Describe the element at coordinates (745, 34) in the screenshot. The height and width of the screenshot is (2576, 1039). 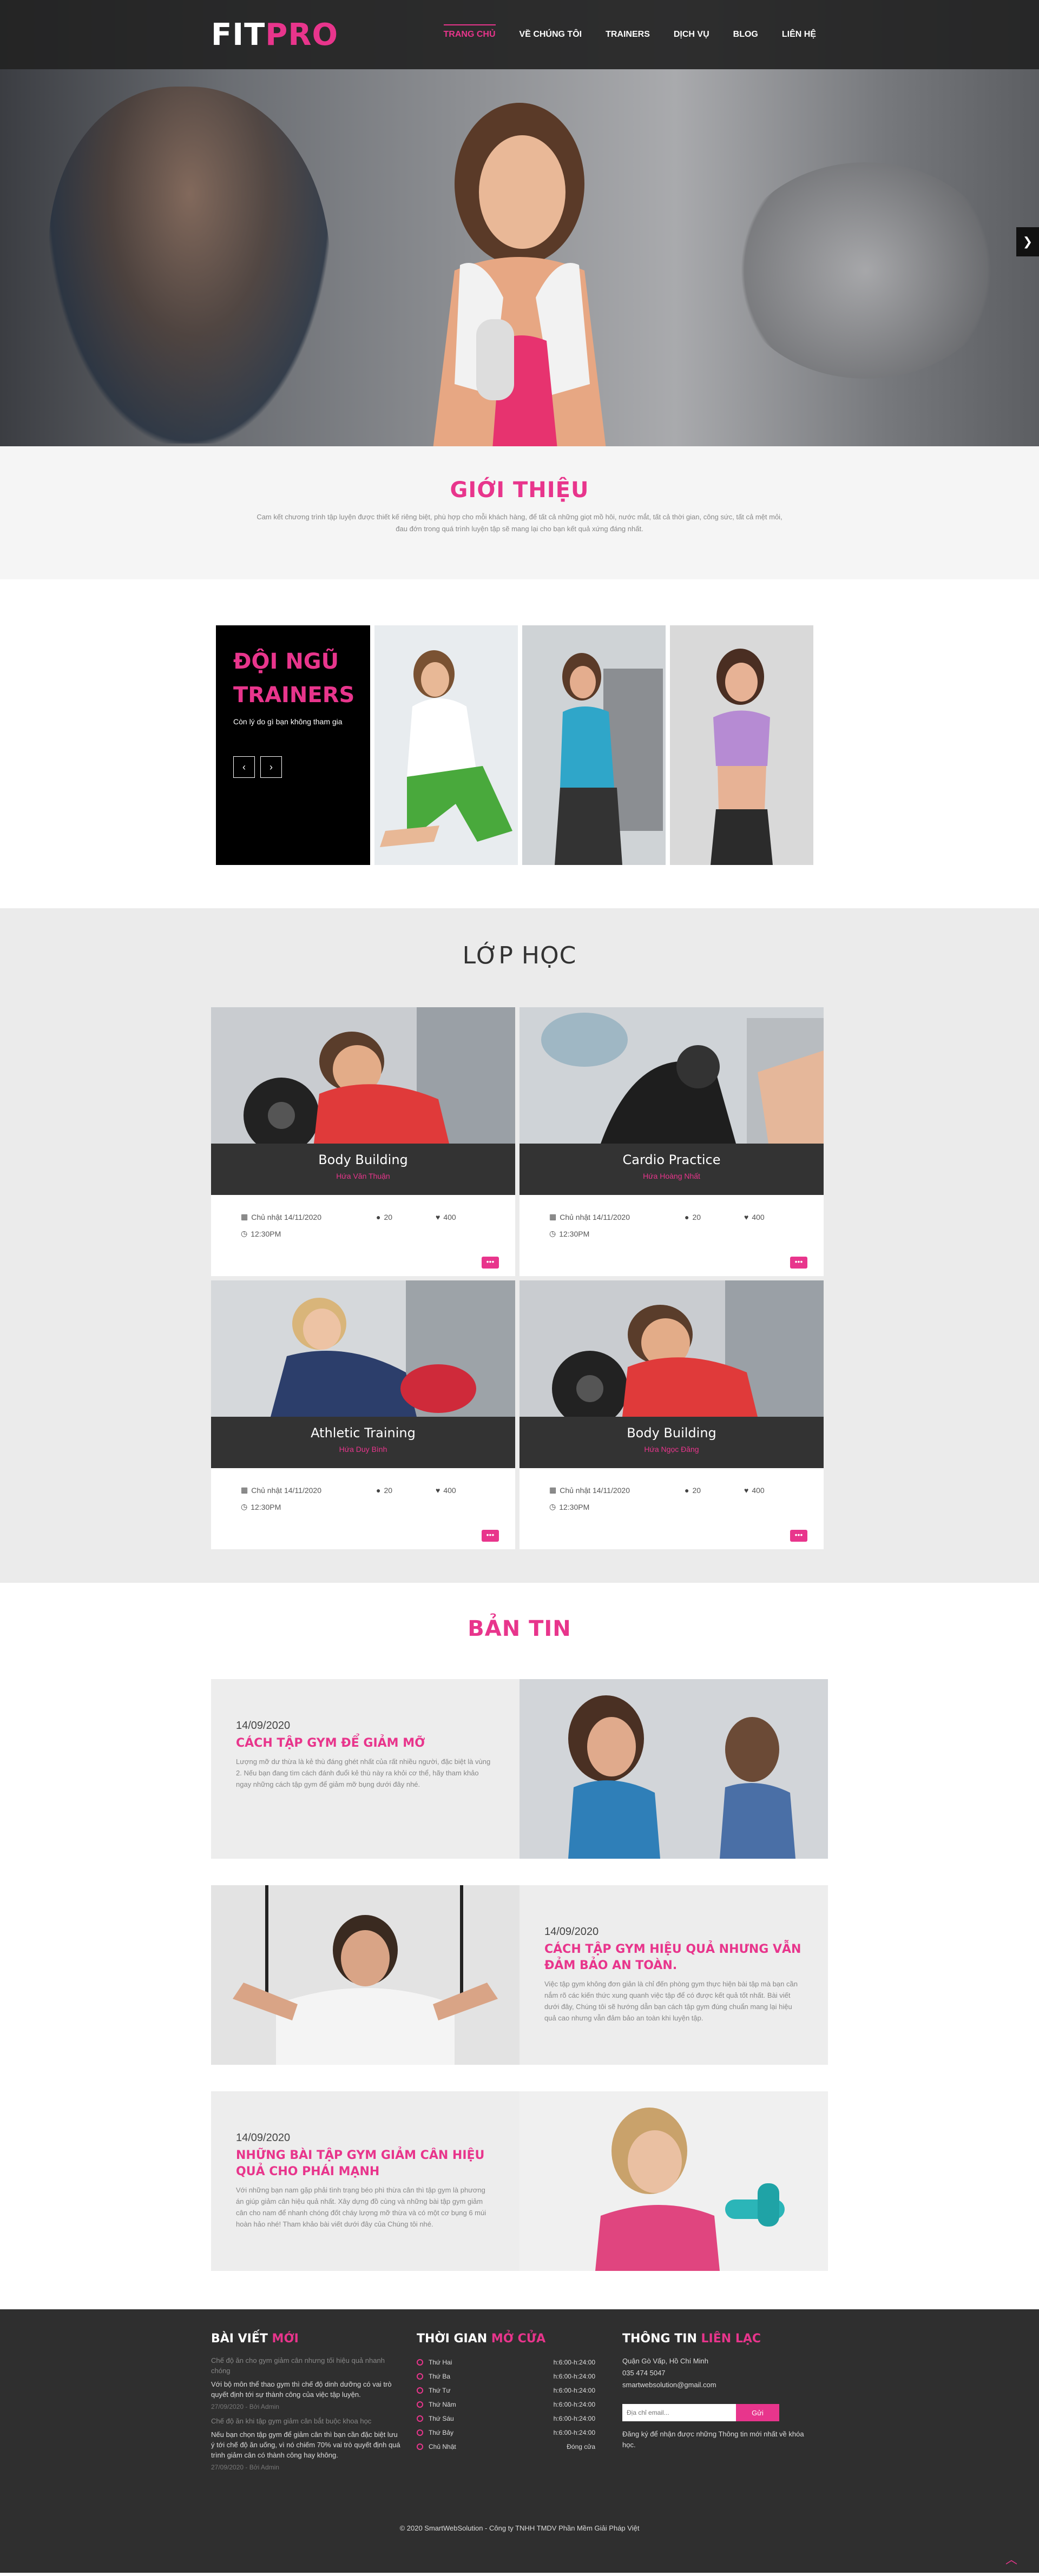
I see `nav-blog: BLOG` at that location.